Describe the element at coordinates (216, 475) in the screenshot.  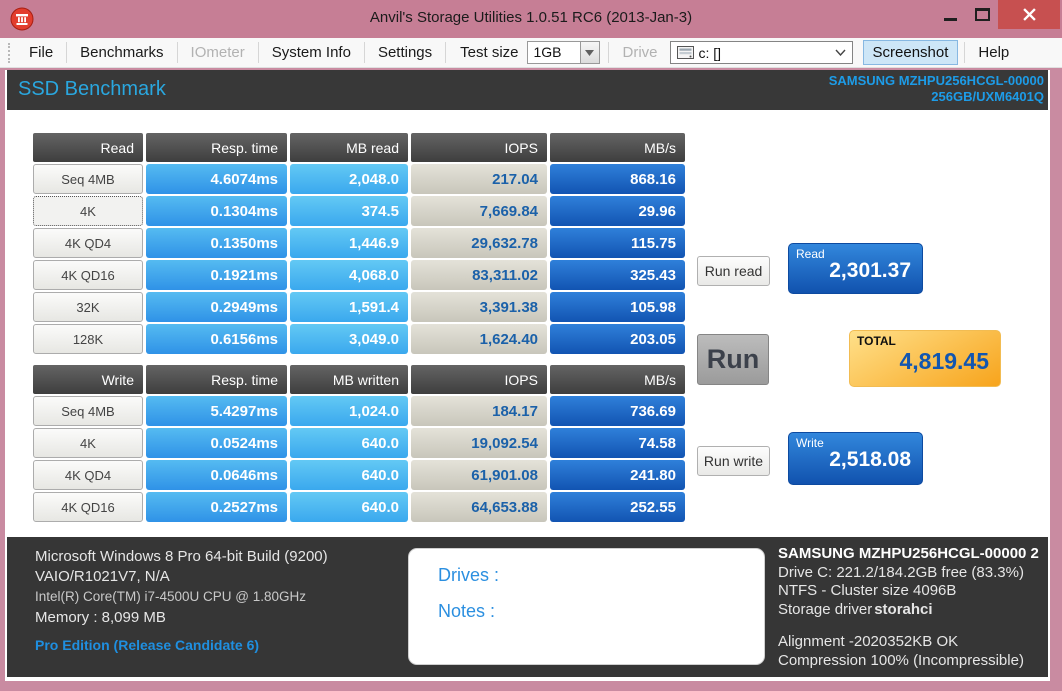
I see `resp-time-value: 0.0646ms` at that location.